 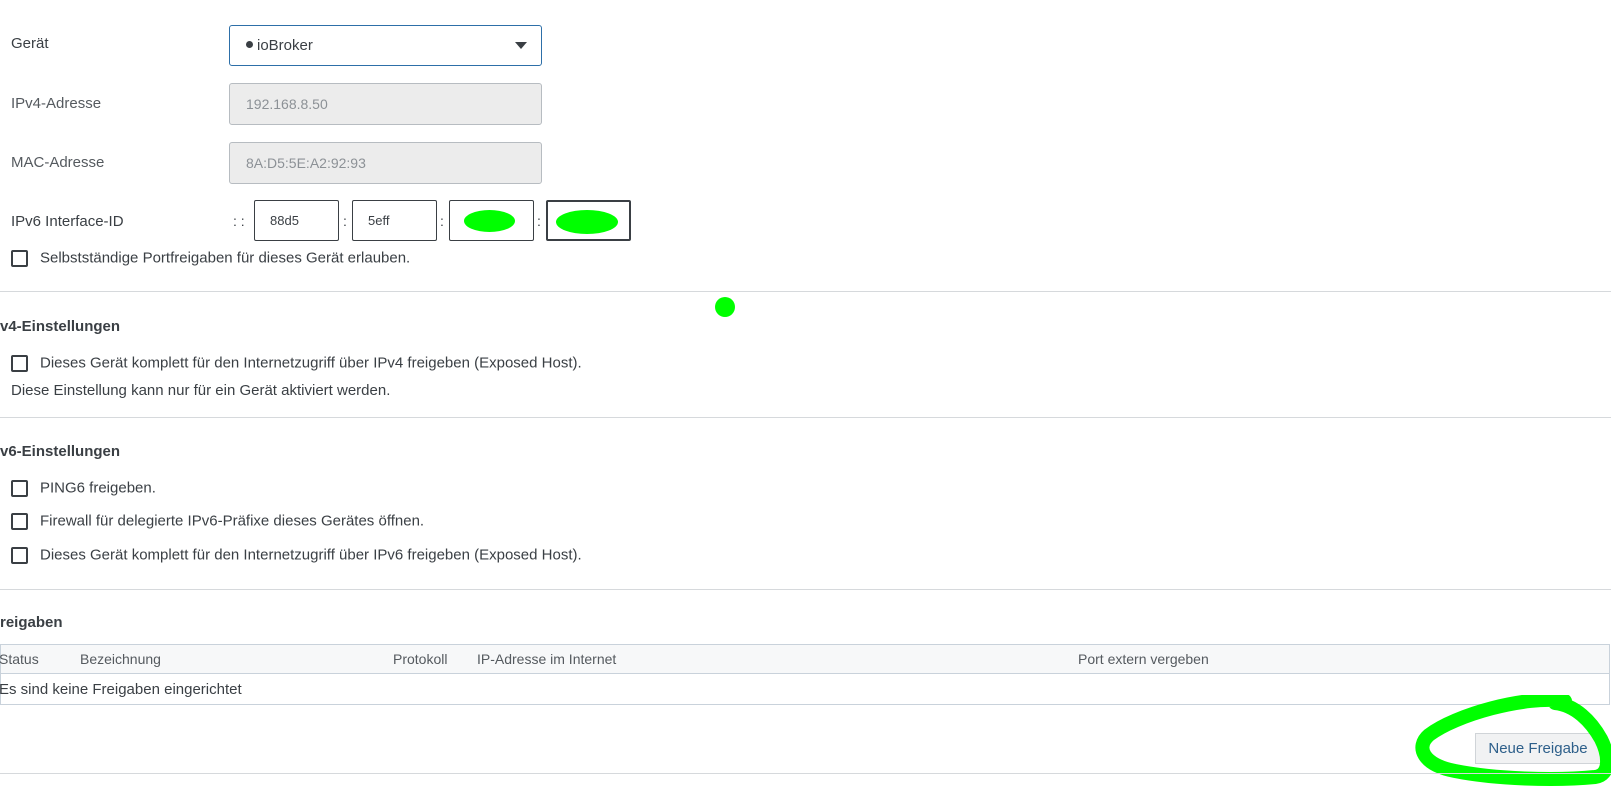 I want to click on allow-portfw-checkbox, so click(x=19, y=258).